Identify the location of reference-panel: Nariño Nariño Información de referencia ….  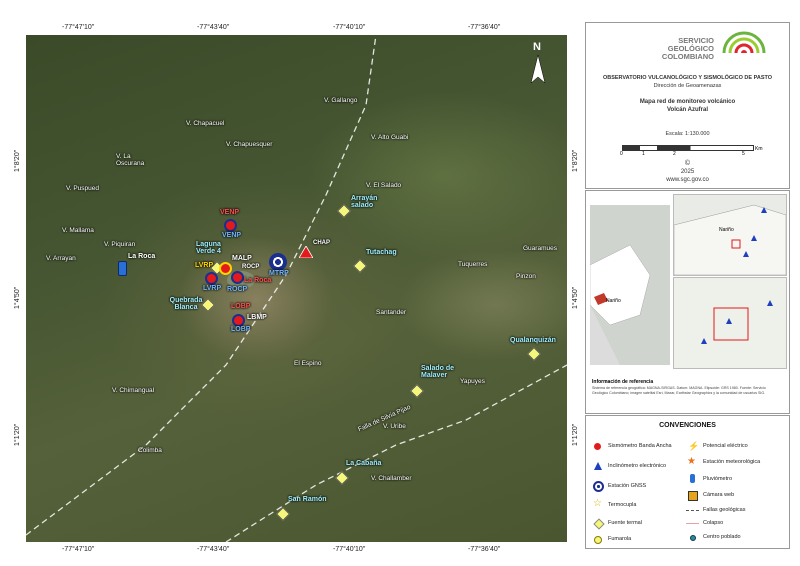
(687, 302).